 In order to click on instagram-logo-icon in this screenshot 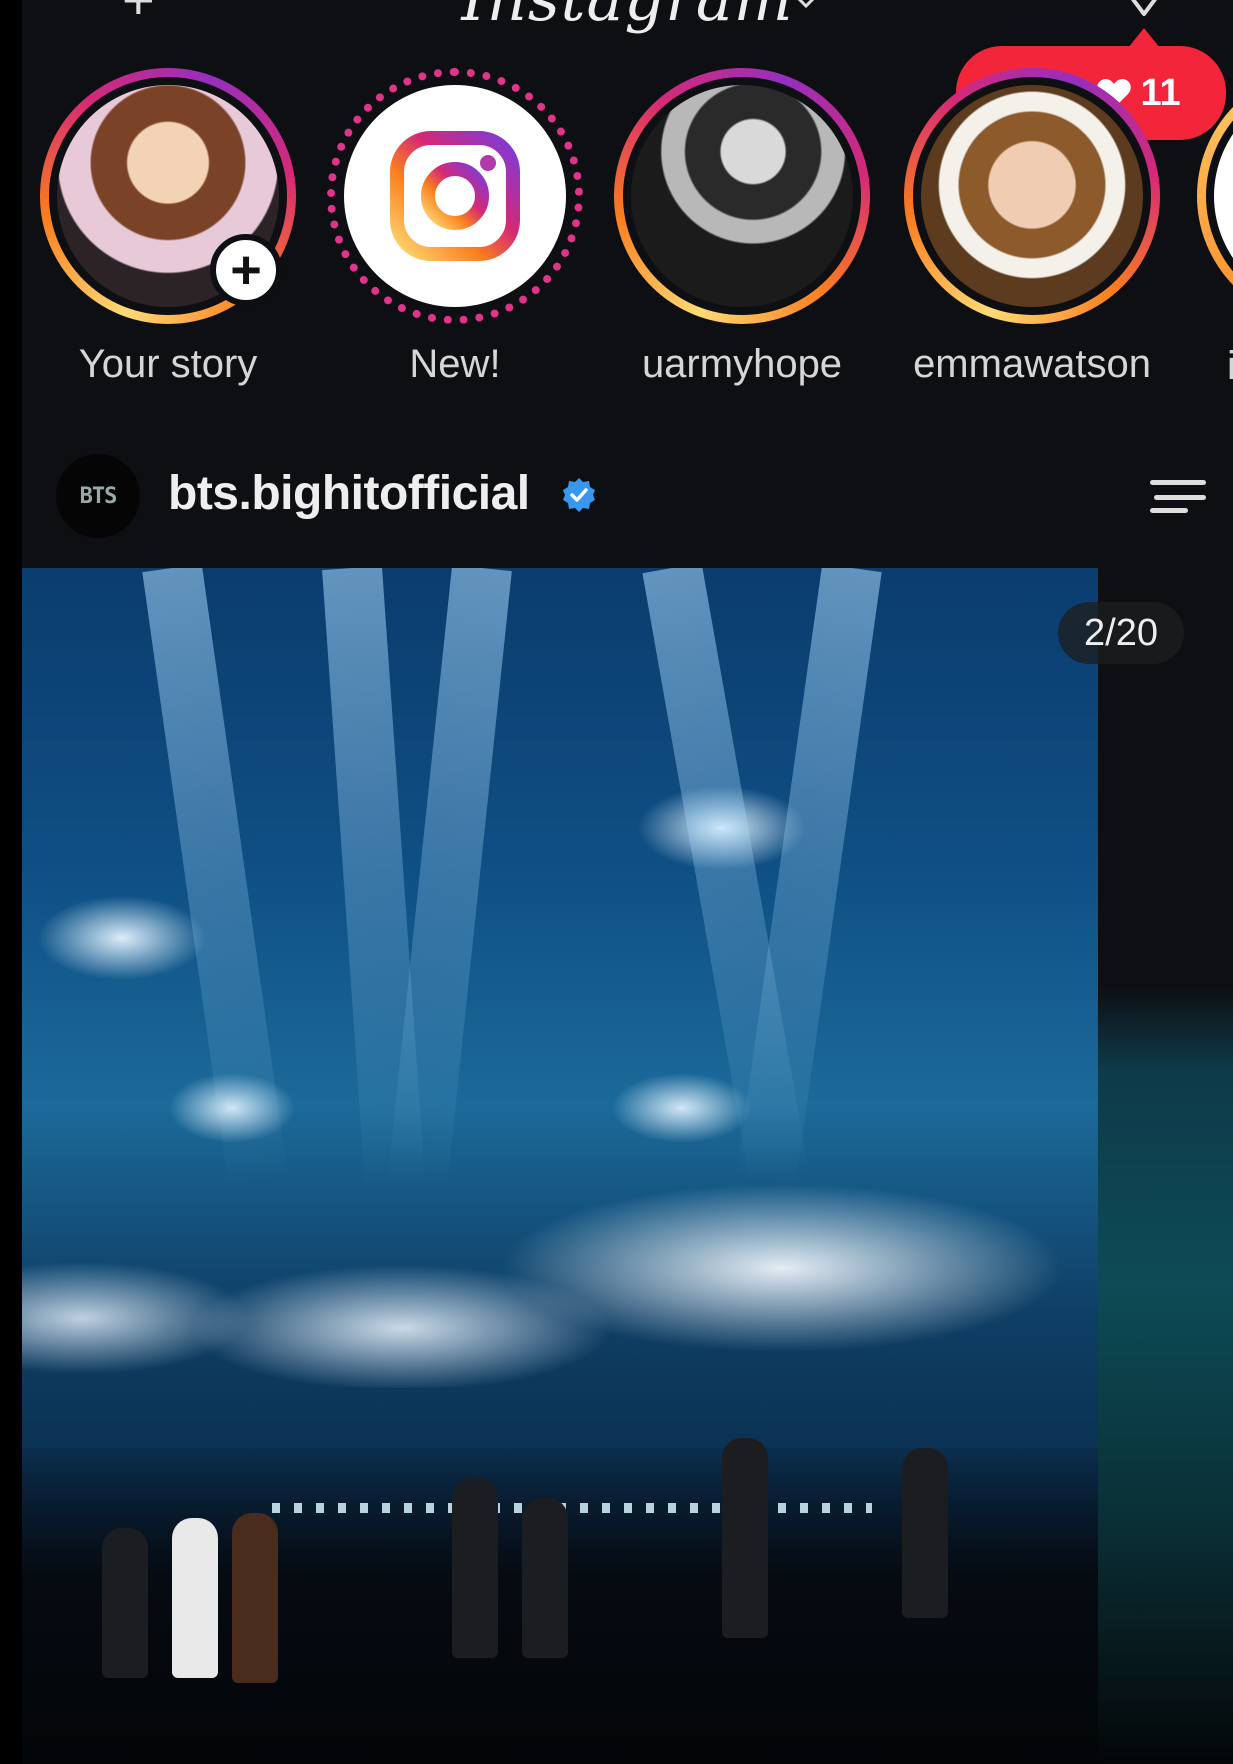, I will do `click(455, 196)`.